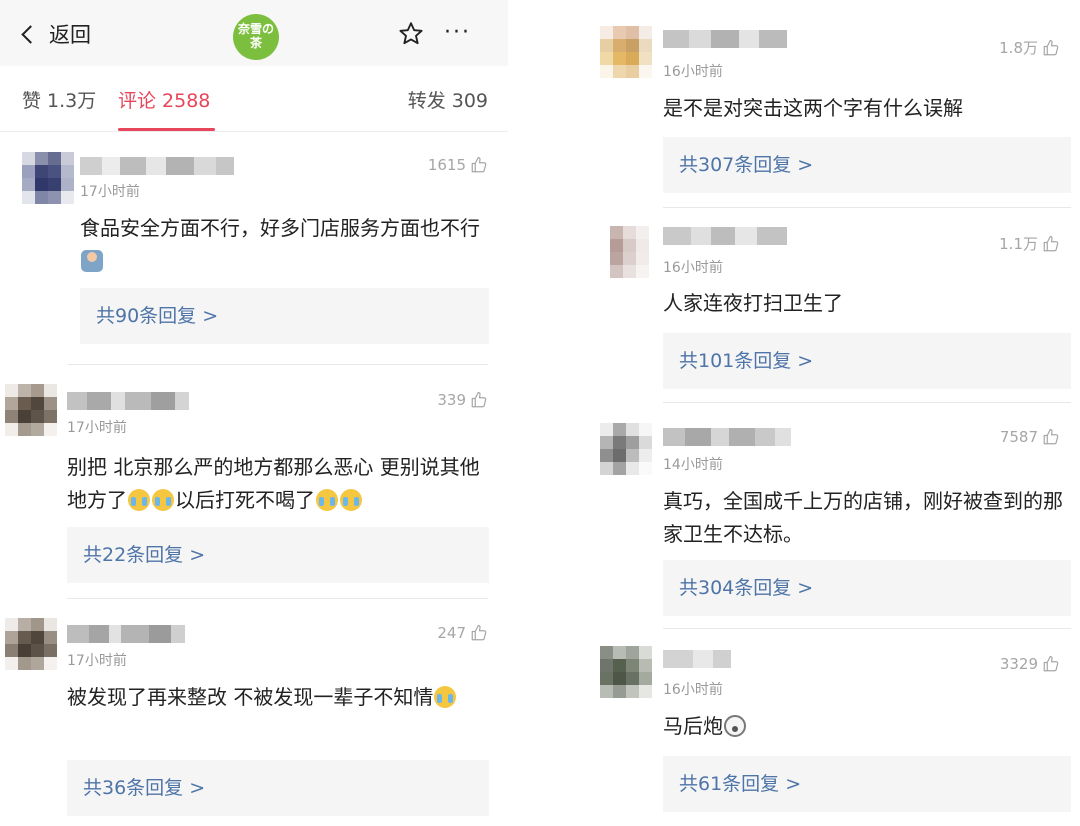  What do you see at coordinates (92, 261) in the screenshot?
I see `person-gesture-emoji-icon` at bounding box center [92, 261].